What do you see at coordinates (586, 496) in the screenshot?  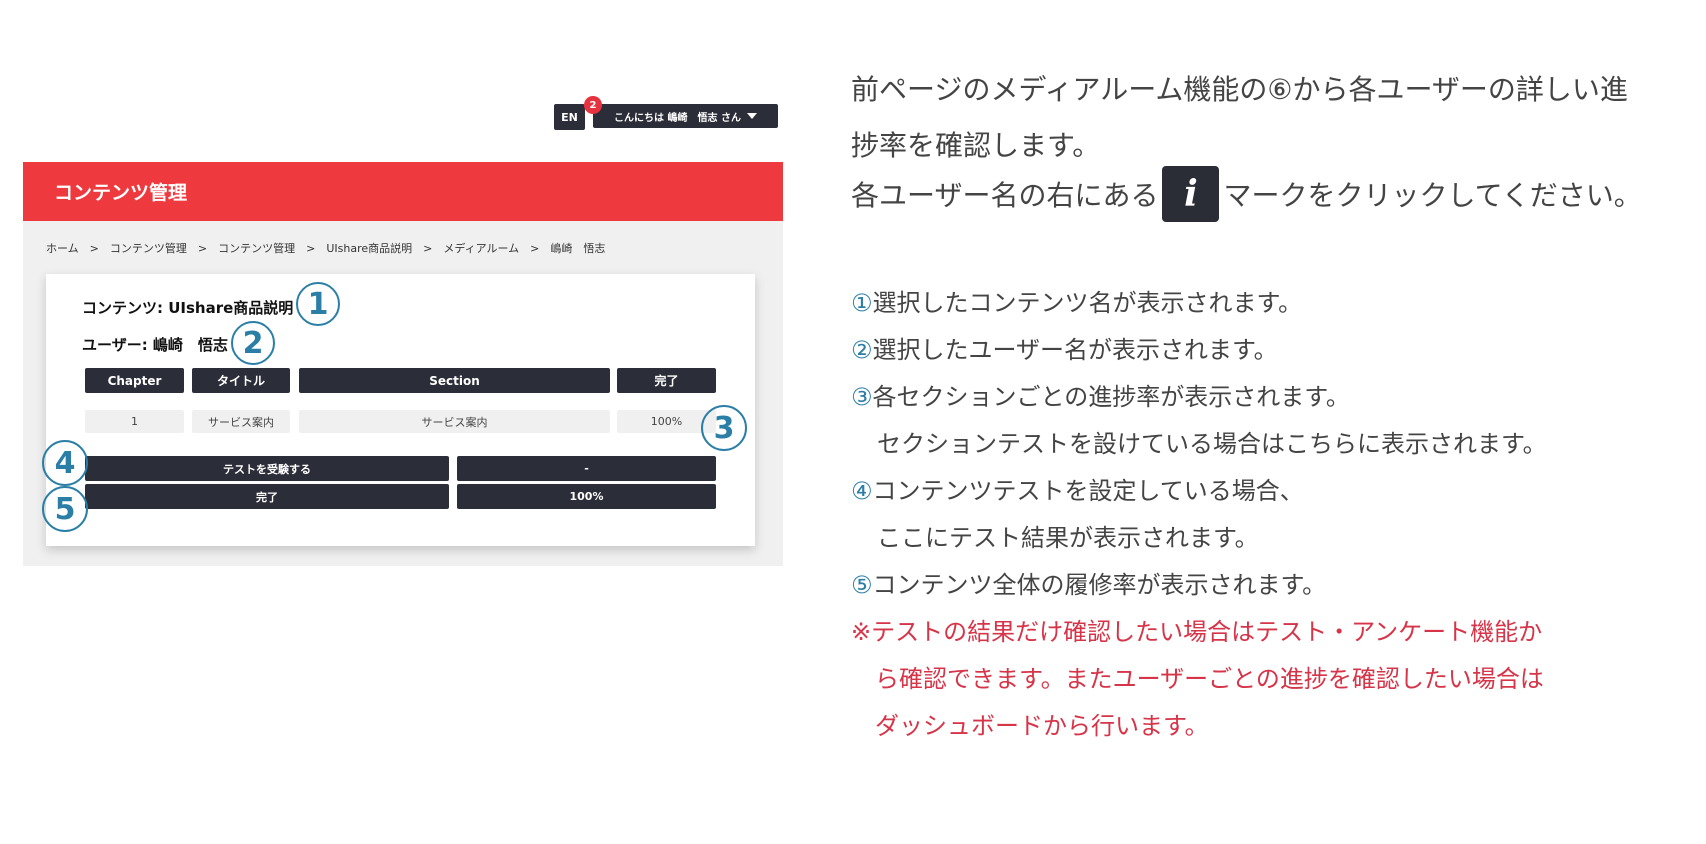 I see `complete-rate-value: 100%` at bounding box center [586, 496].